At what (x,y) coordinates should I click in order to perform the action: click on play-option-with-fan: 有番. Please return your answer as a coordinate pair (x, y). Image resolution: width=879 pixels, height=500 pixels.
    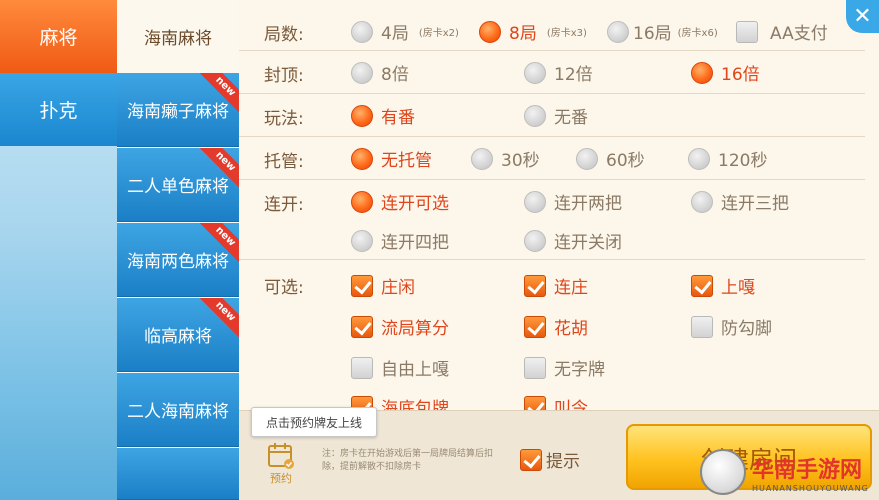
    Looking at the image, I should click on (383, 115).